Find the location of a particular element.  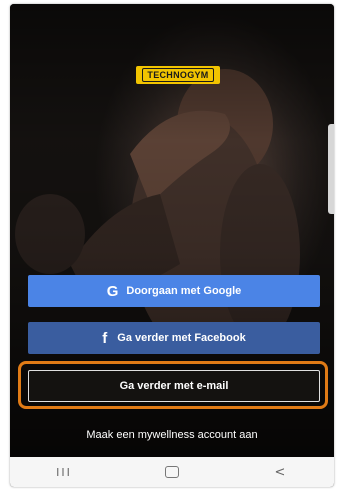

technogym-logo: TECHNOGYM is located at coordinates (178, 75).